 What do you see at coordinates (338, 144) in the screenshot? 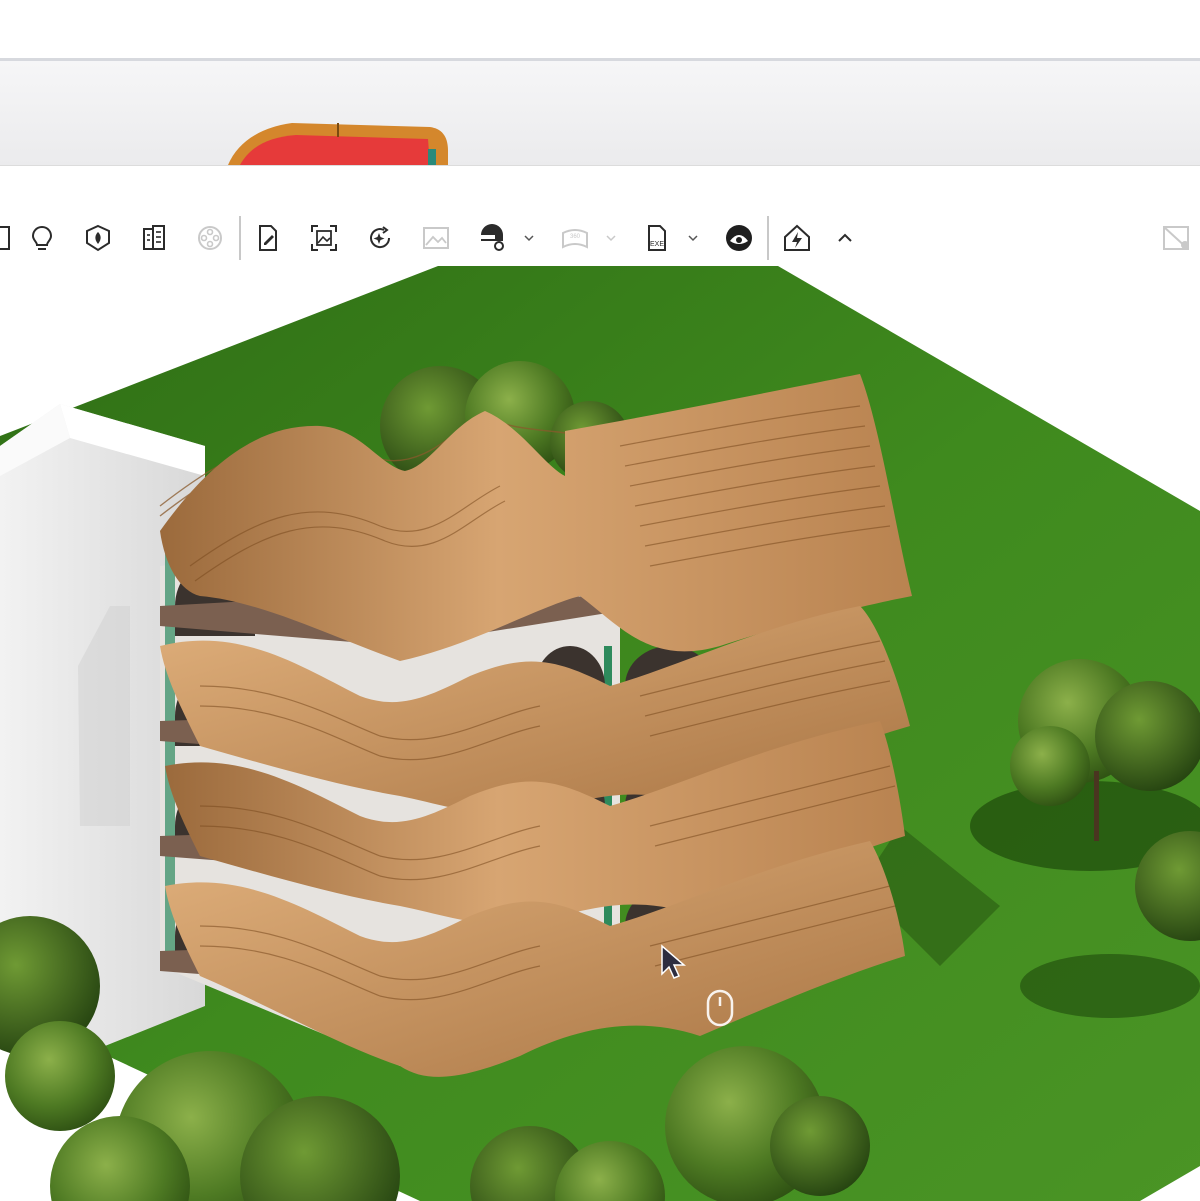
I see `background-window-model-preview` at bounding box center [338, 144].